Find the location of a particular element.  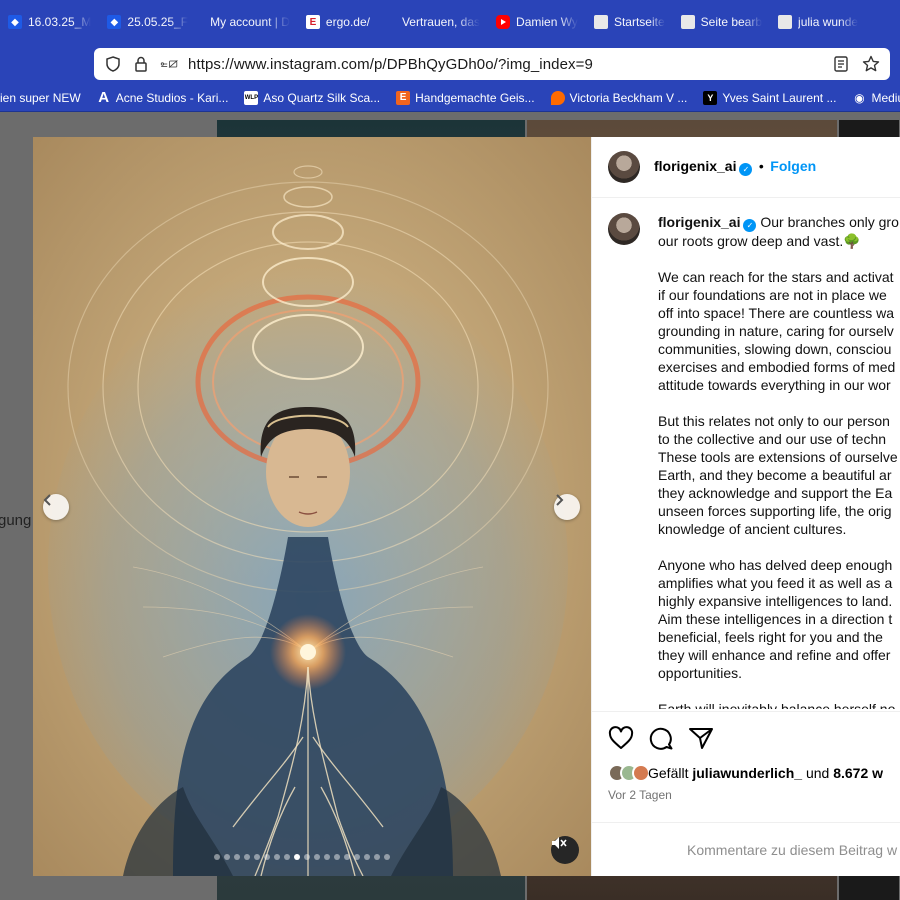

next-image-button is located at coordinates (567, 507).